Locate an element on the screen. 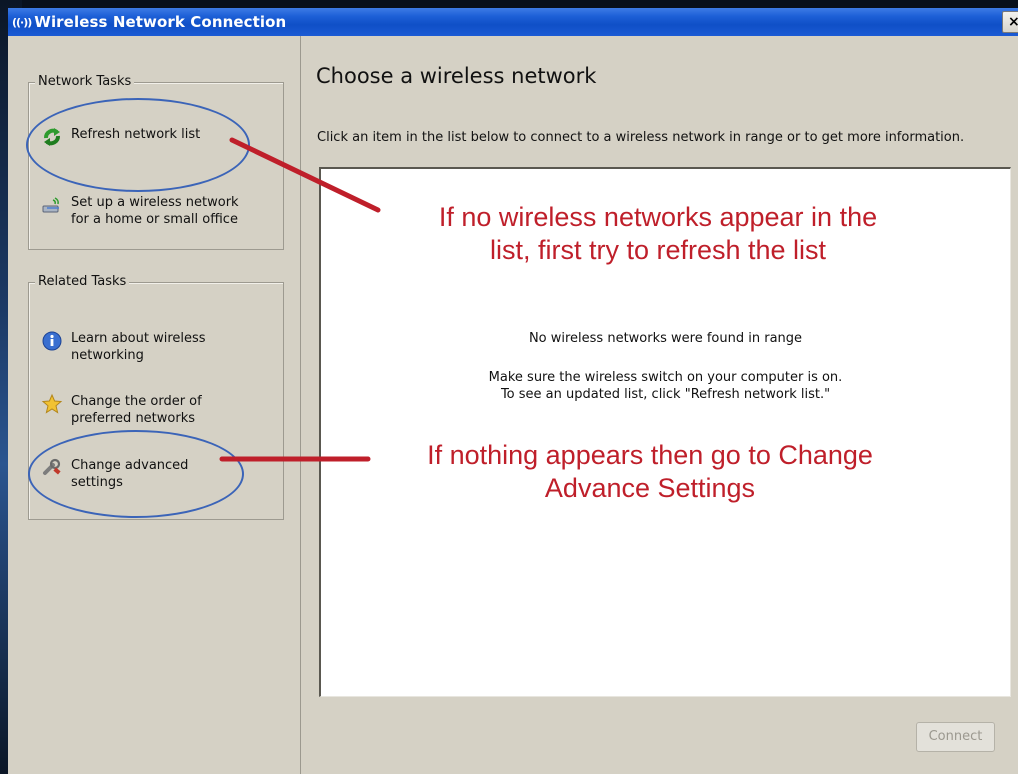 The height and width of the screenshot is (774, 1018). refresh-arrow-line is located at coordinates (305, 175).